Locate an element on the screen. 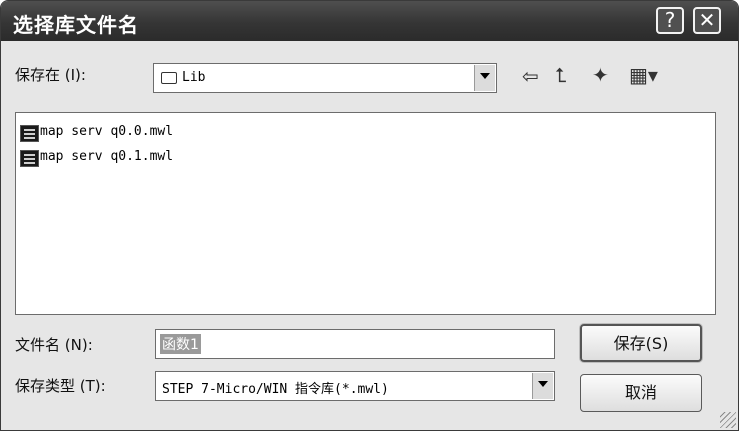  save-in-label: 保存在 (I): is located at coordinates (50, 75).